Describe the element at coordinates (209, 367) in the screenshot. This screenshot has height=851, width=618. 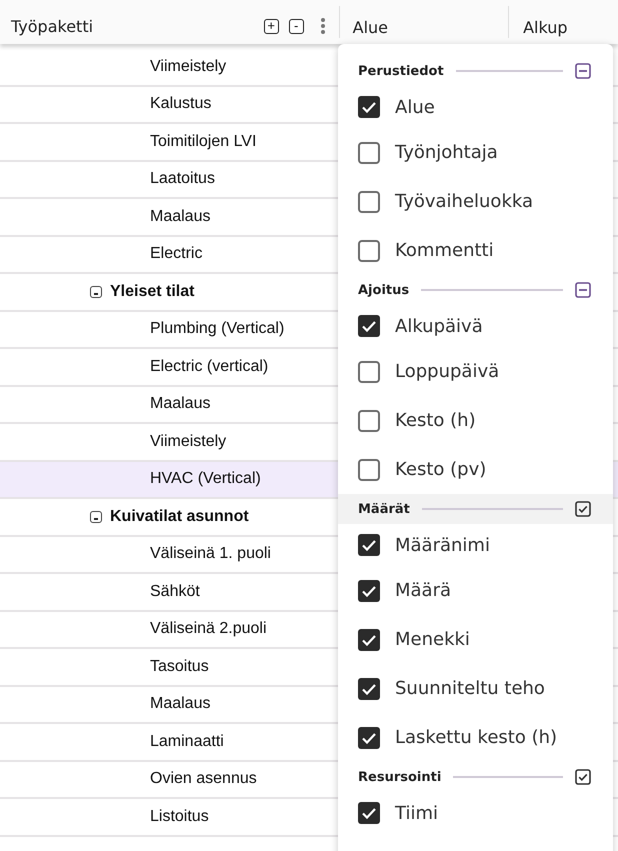
I see `task-name: Electric (vertical)` at that location.